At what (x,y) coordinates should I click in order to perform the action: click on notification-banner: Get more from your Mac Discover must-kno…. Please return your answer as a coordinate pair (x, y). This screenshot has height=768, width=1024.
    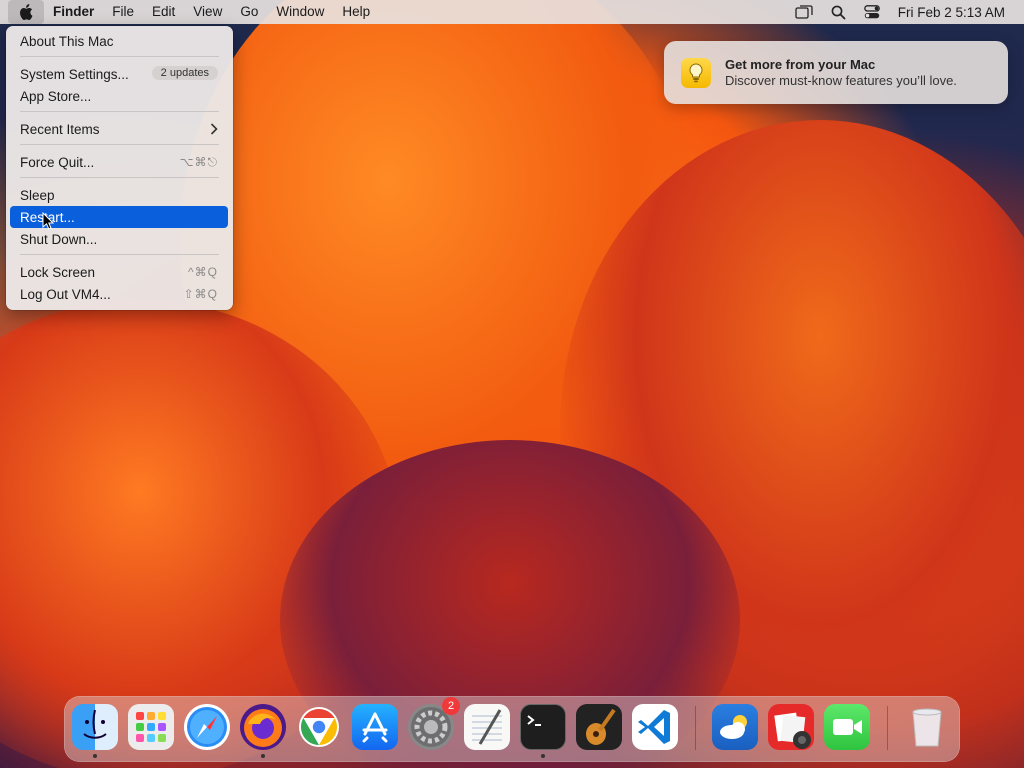
    Looking at the image, I should click on (836, 72).